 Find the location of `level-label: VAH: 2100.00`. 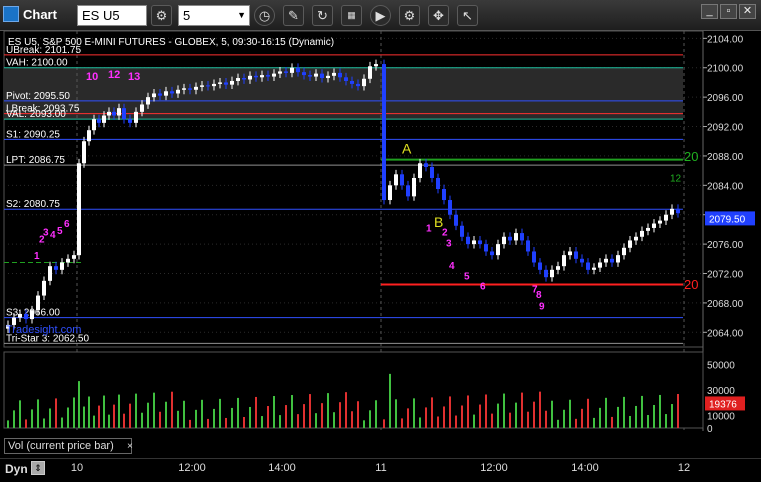

level-label: VAH: 2100.00 is located at coordinates (37, 63).